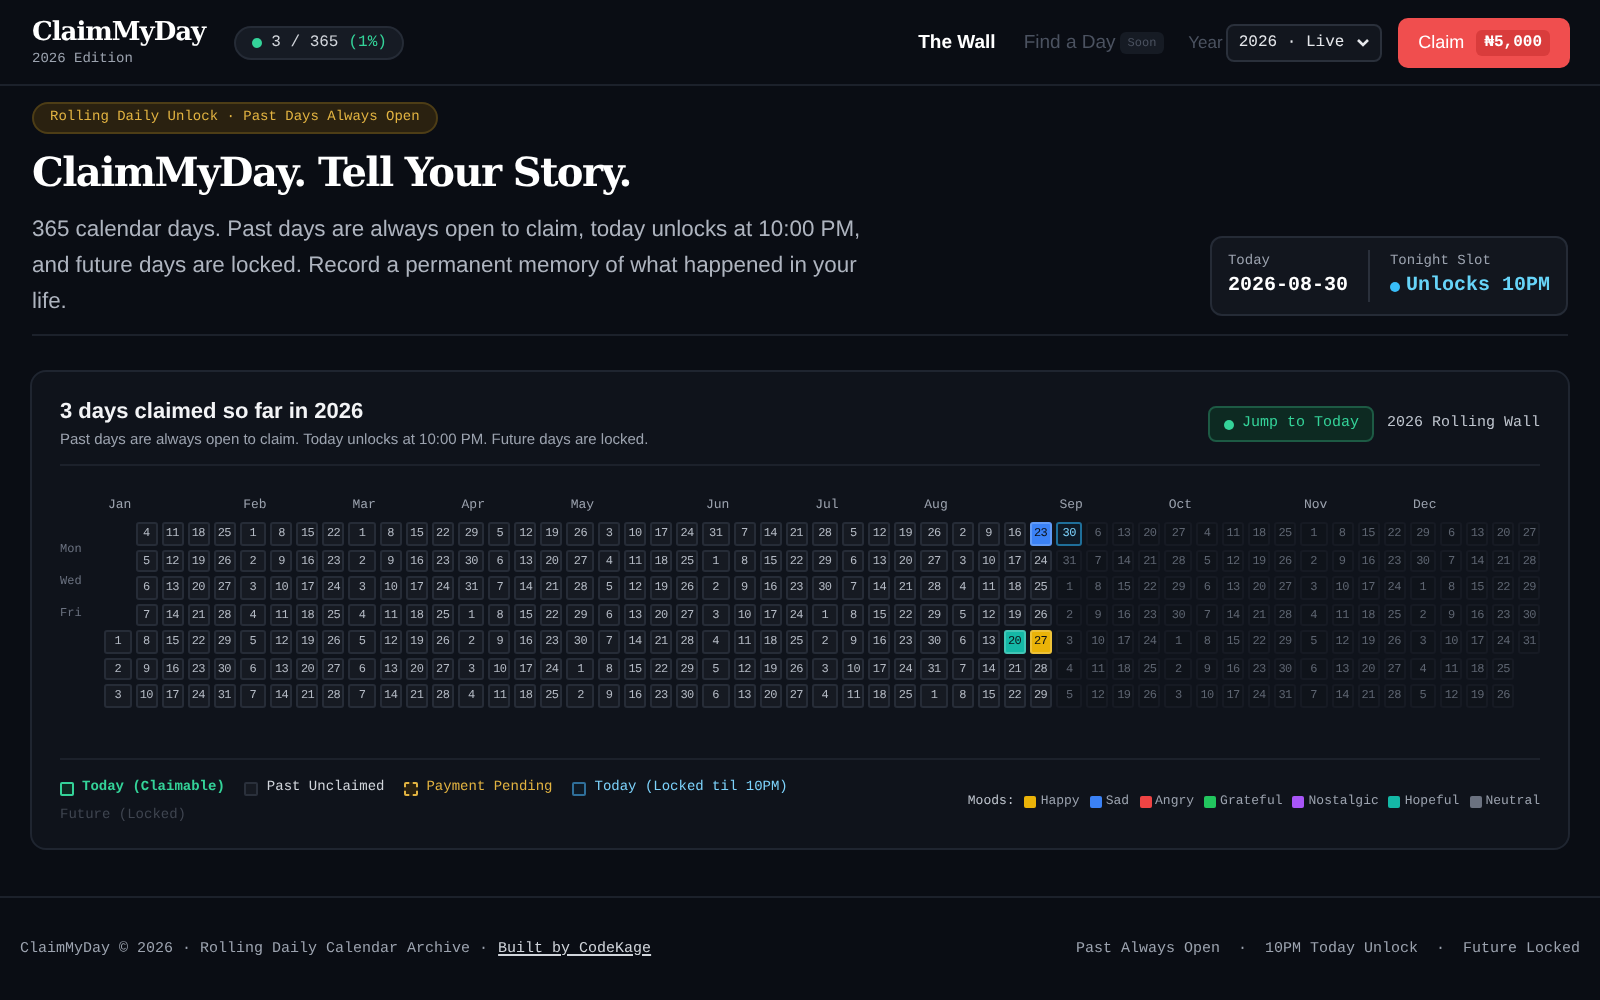  Describe the element at coordinates (119, 32) in the screenshot. I see `logo: ClaimMyDay` at that location.